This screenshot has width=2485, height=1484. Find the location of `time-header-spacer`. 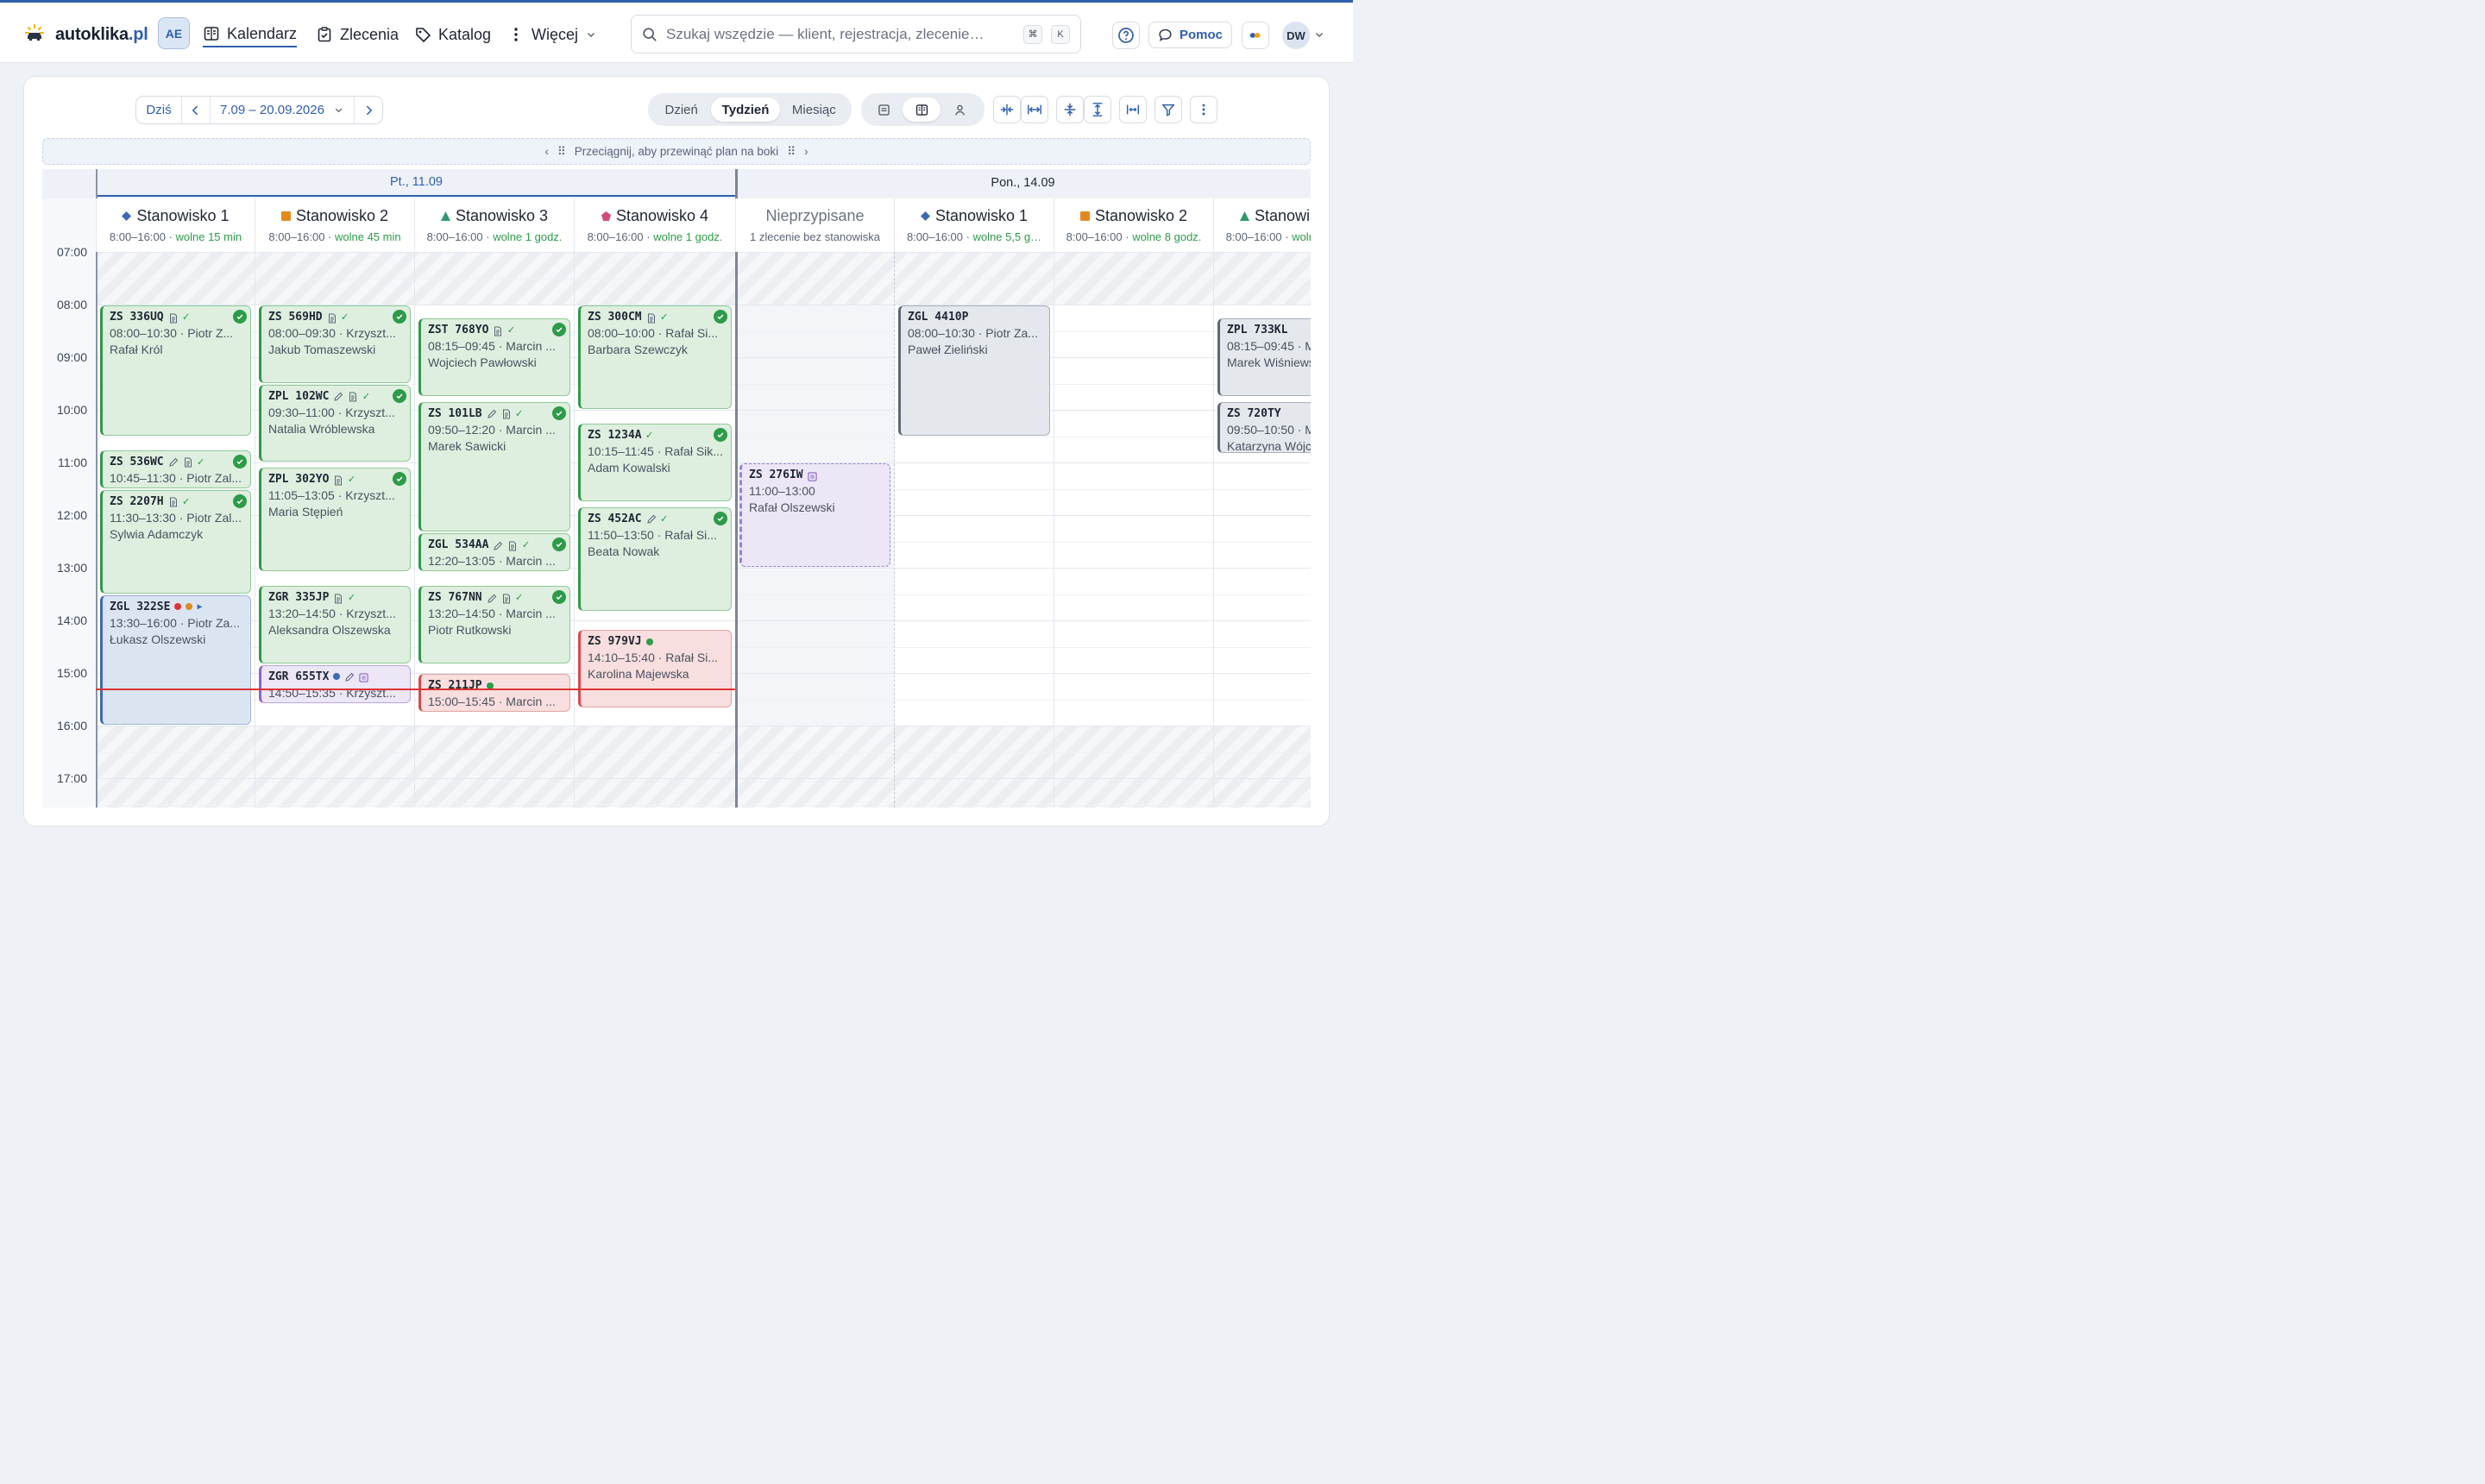

time-header-spacer is located at coordinates (69, 225).